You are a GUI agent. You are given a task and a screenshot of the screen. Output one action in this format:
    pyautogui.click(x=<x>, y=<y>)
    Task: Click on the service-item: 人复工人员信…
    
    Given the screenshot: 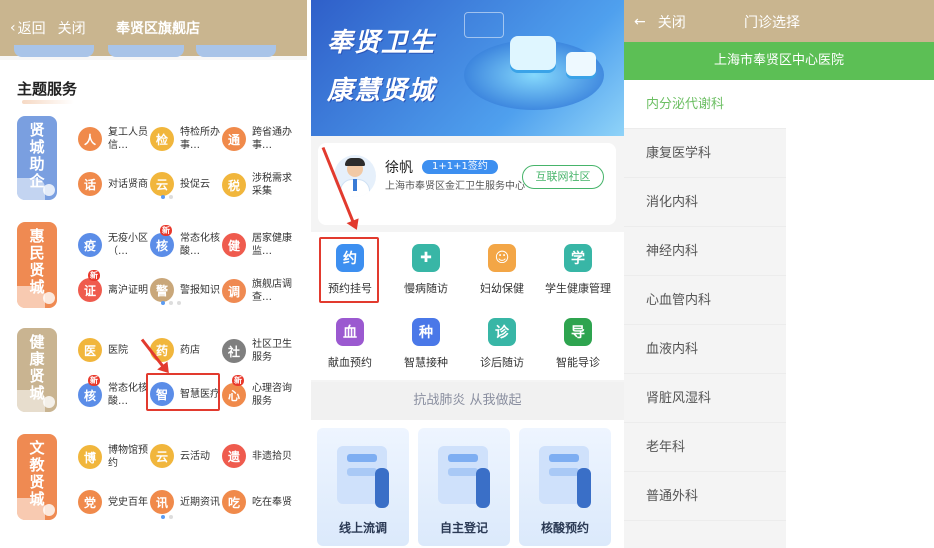 What is the action you would take?
    pyautogui.click(x=114, y=139)
    